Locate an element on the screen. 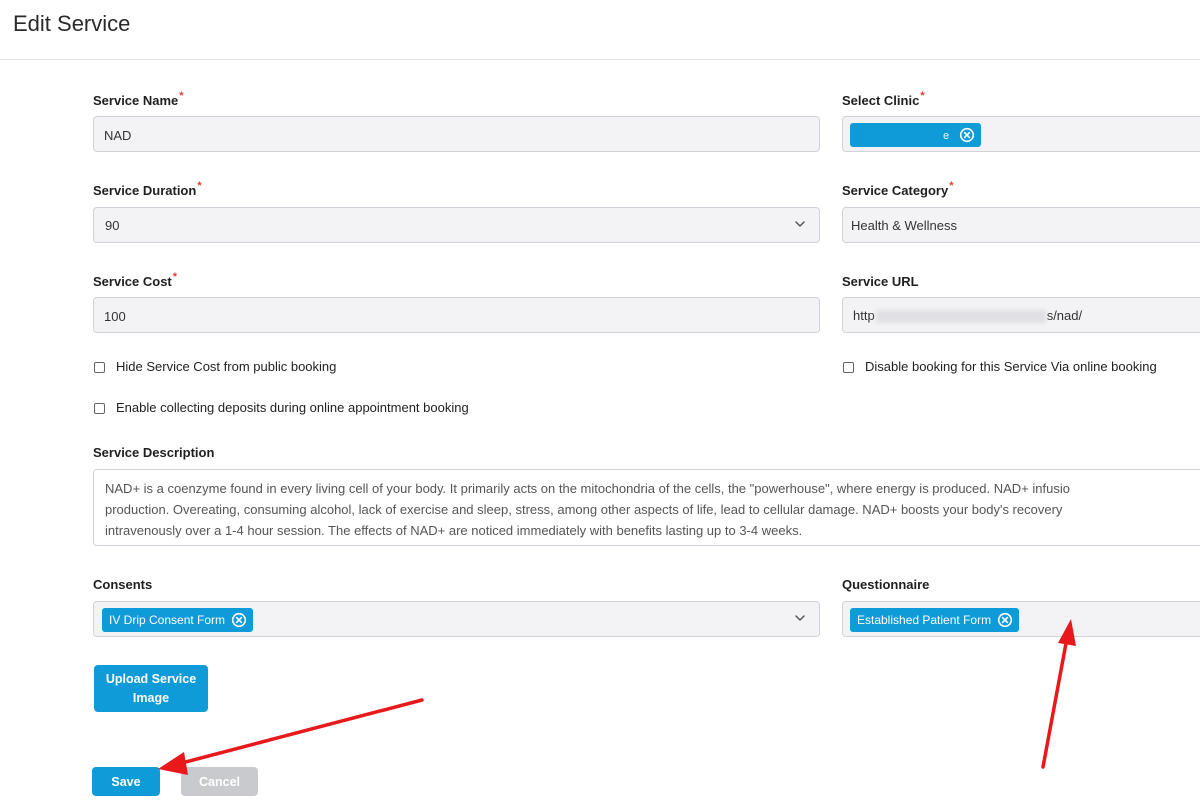 This screenshot has height=803, width=1200. questionnaire-chip: Established Patient Form is located at coordinates (935, 620).